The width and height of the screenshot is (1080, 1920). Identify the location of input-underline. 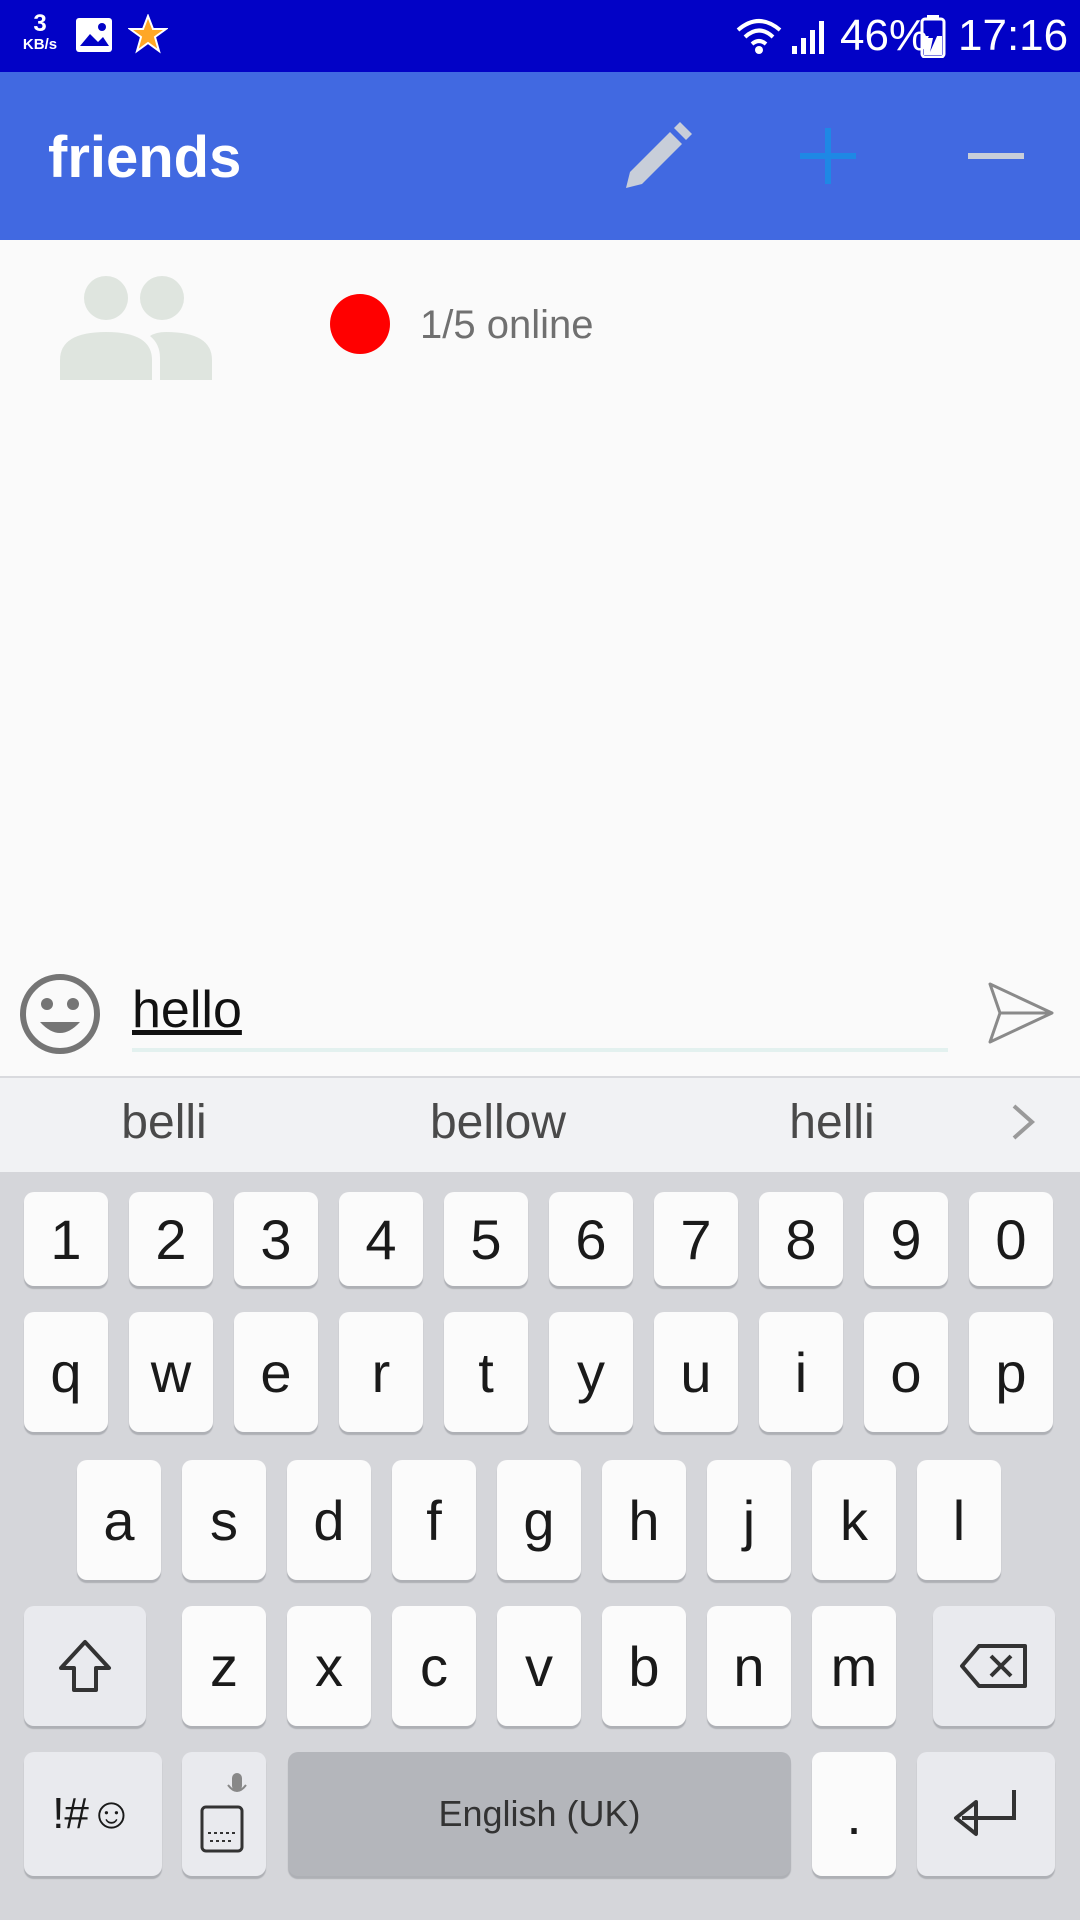
(540, 1050).